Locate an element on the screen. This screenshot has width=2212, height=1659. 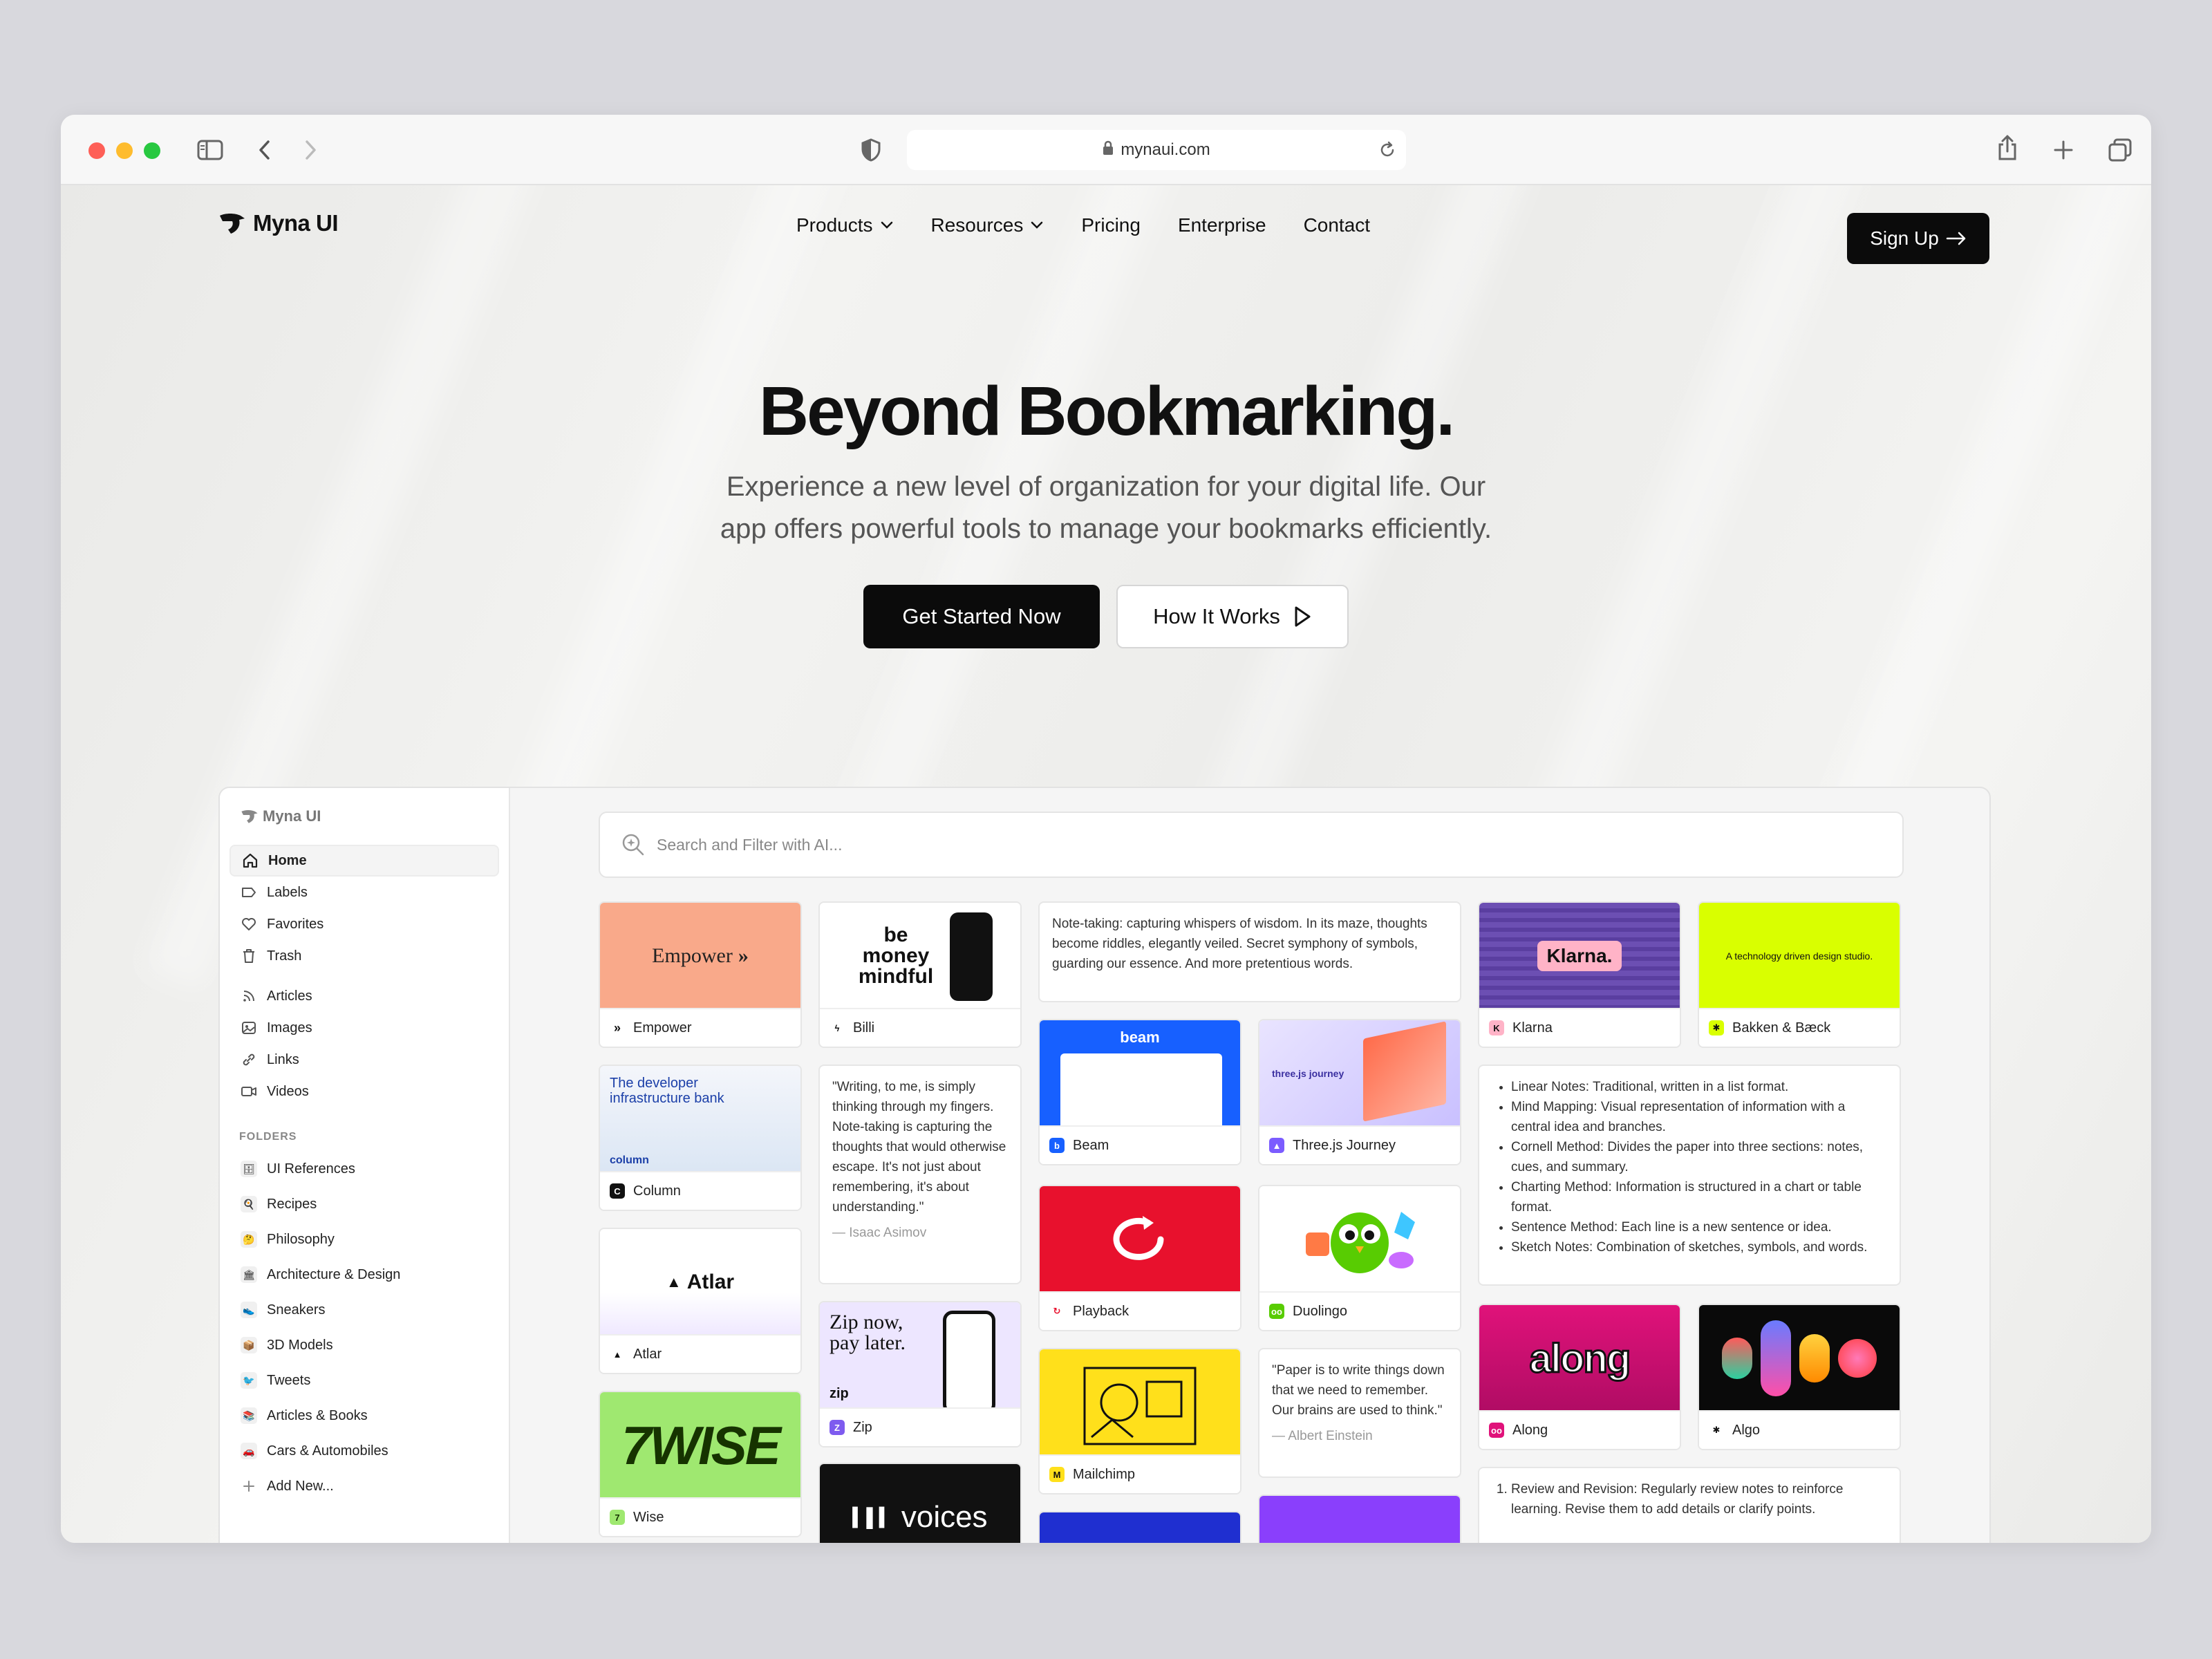
minimize-window-button is located at coordinates (124, 150).